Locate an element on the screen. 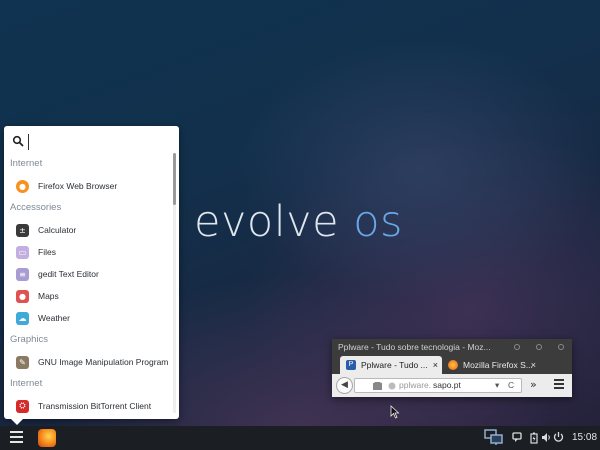 Image resolution: width=600 pixels, height=450 pixels. overflow-button: » is located at coordinates (533, 385).